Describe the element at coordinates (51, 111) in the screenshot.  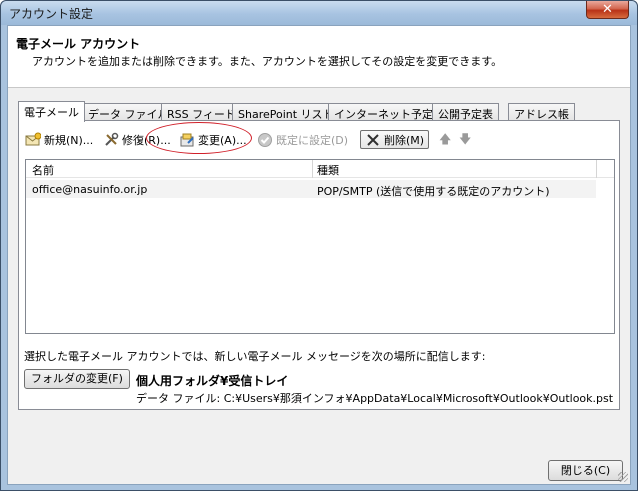
I see `tab-email: 電子メール` at that location.